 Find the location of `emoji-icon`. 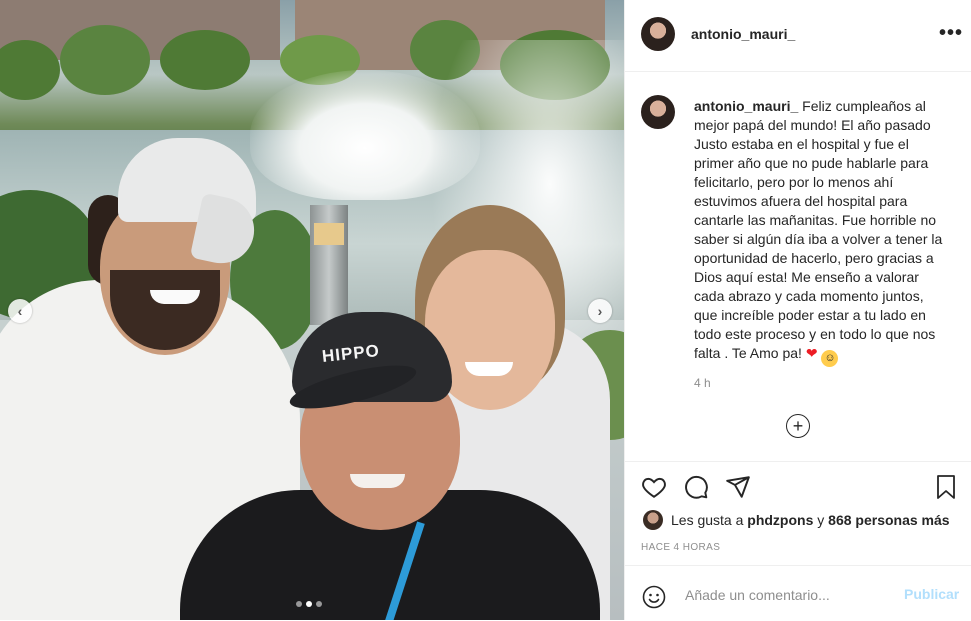

emoji-icon is located at coordinates (654, 597).